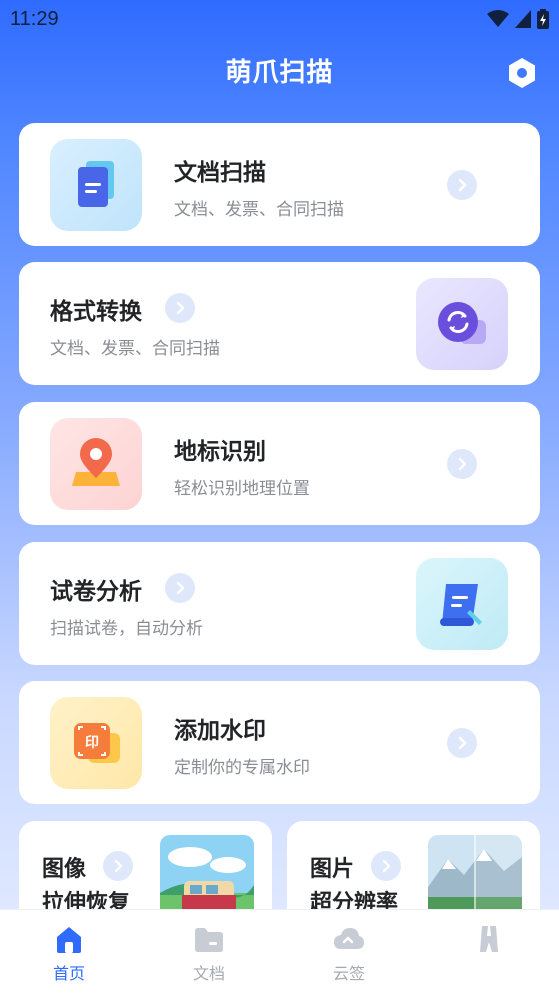 This screenshot has height=993, width=559. Describe the element at coordinates (543, 19) in the screenshot. I see `battery-icon` at that location.